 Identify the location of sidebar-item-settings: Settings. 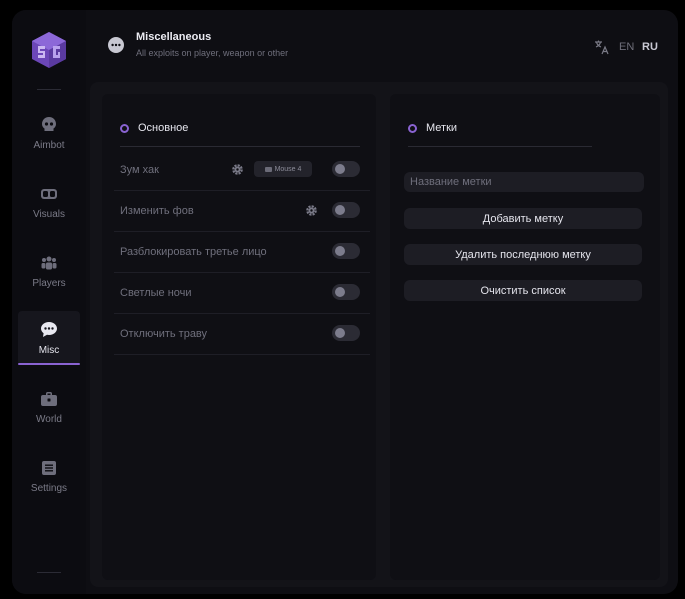
(49, 476).